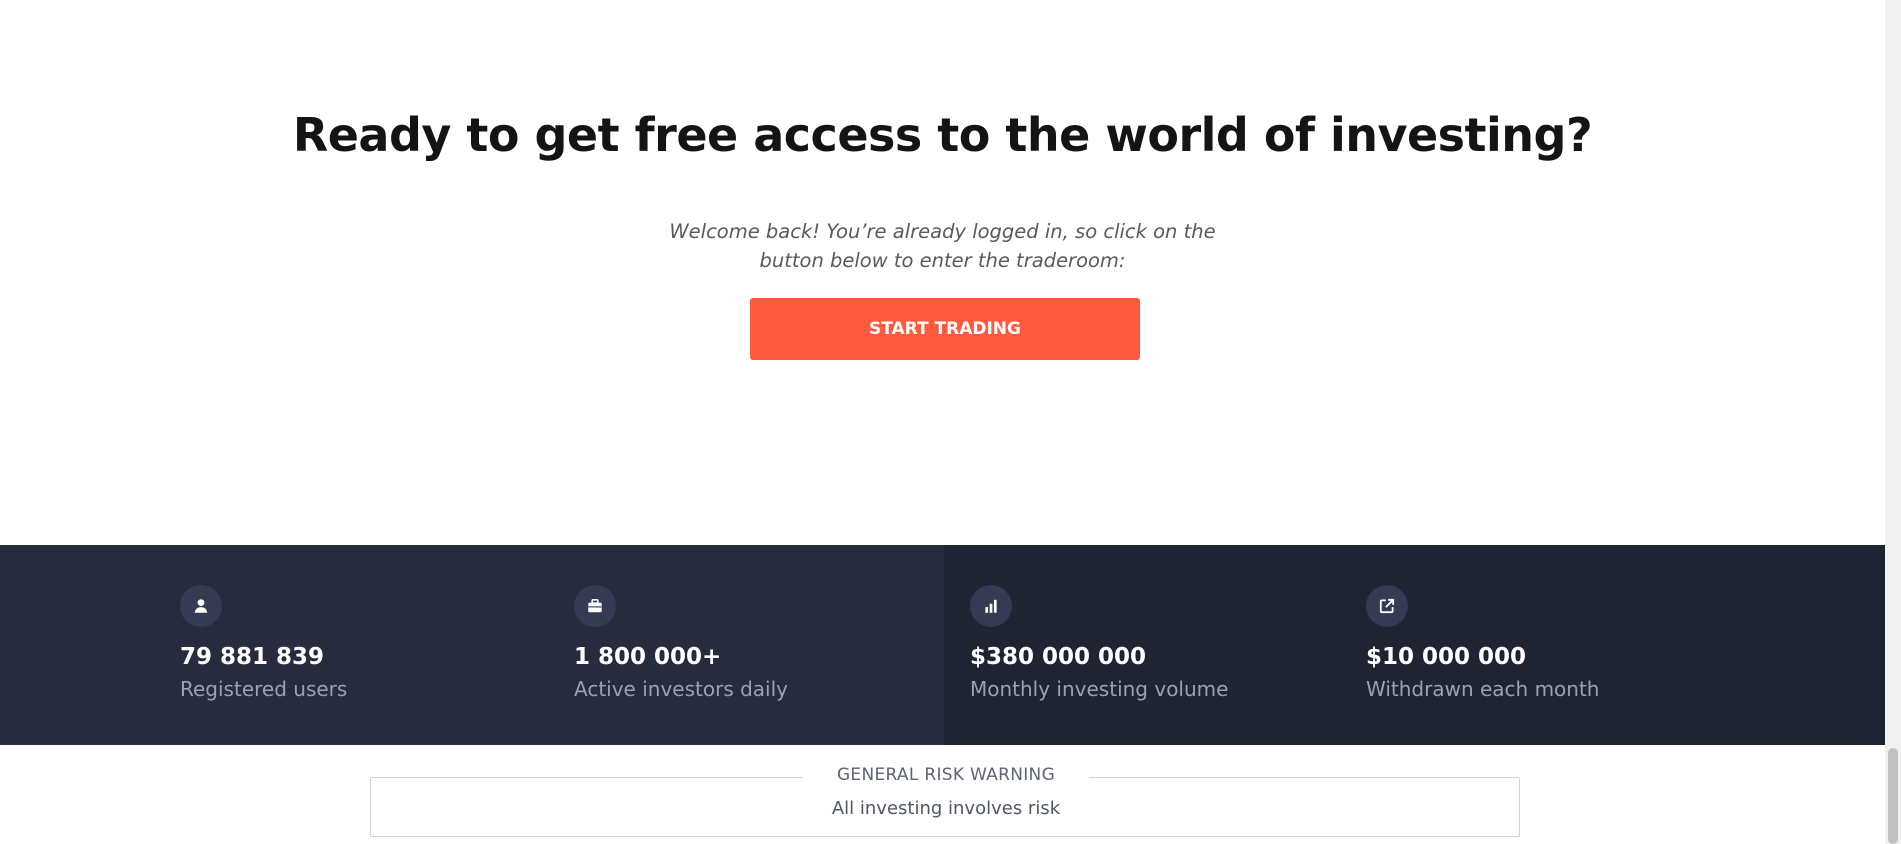  Describe the element at coordinates (1556, 645) in the screenshot. I see `stat-withdrawn: $10 000 000 Withdrawn each month` at that location.